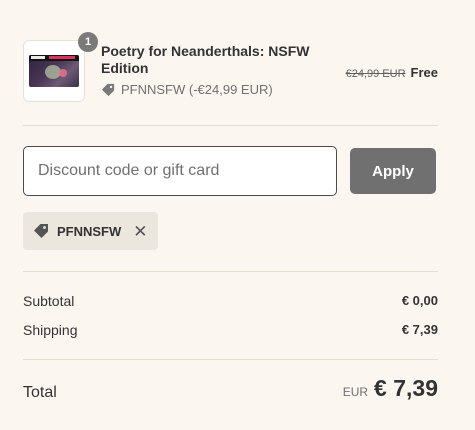 The image size is (475, 430). Describe the element at coordinates (140, 231) in the screenshot. I see `close-icon: ✕` at that location.